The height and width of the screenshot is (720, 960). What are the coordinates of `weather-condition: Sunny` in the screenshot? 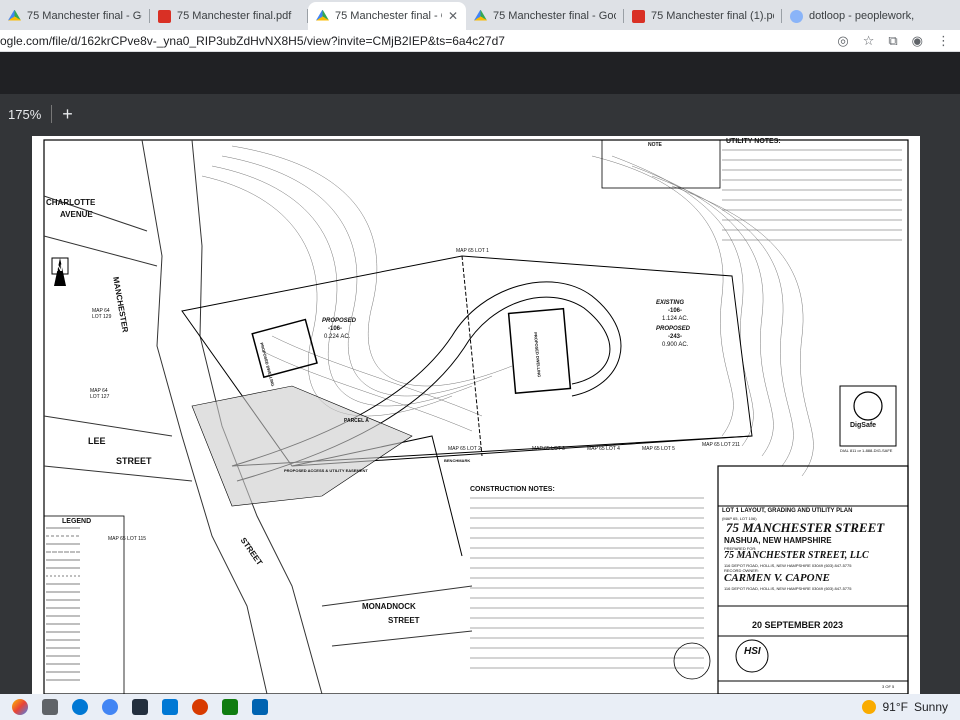 It's located at (930, 707).